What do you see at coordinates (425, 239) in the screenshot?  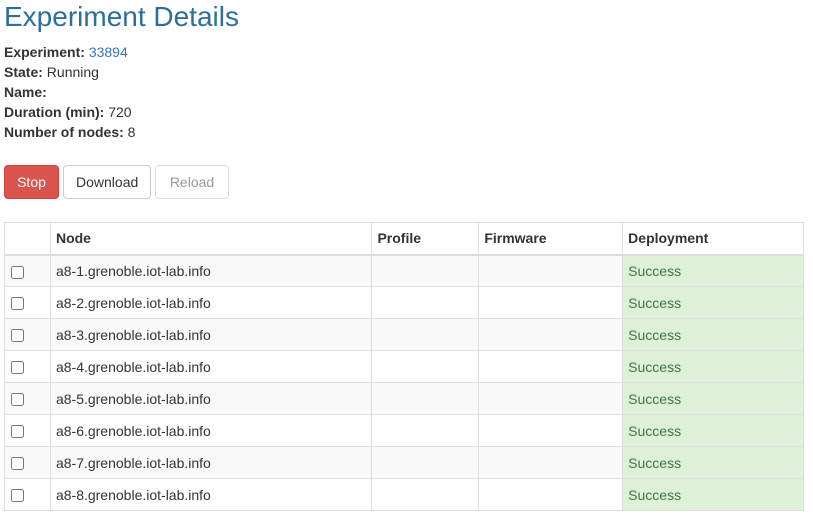 I see `header-profile: Profile` at bounding box center [425, 239].